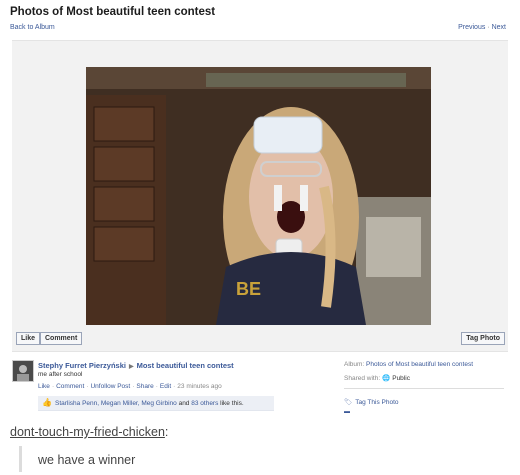 The image size is (520, 475). I want to click on album-name-link: Most beautiful teen contest, so click(185, 365).